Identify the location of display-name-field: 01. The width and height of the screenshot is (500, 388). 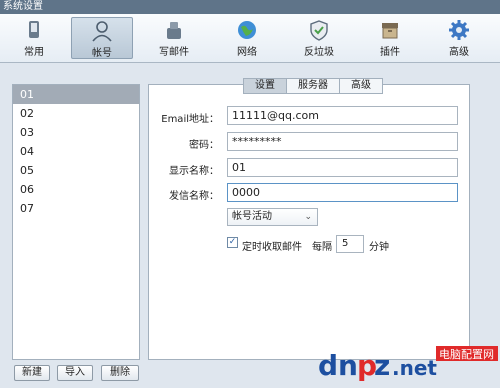
(342, 167).